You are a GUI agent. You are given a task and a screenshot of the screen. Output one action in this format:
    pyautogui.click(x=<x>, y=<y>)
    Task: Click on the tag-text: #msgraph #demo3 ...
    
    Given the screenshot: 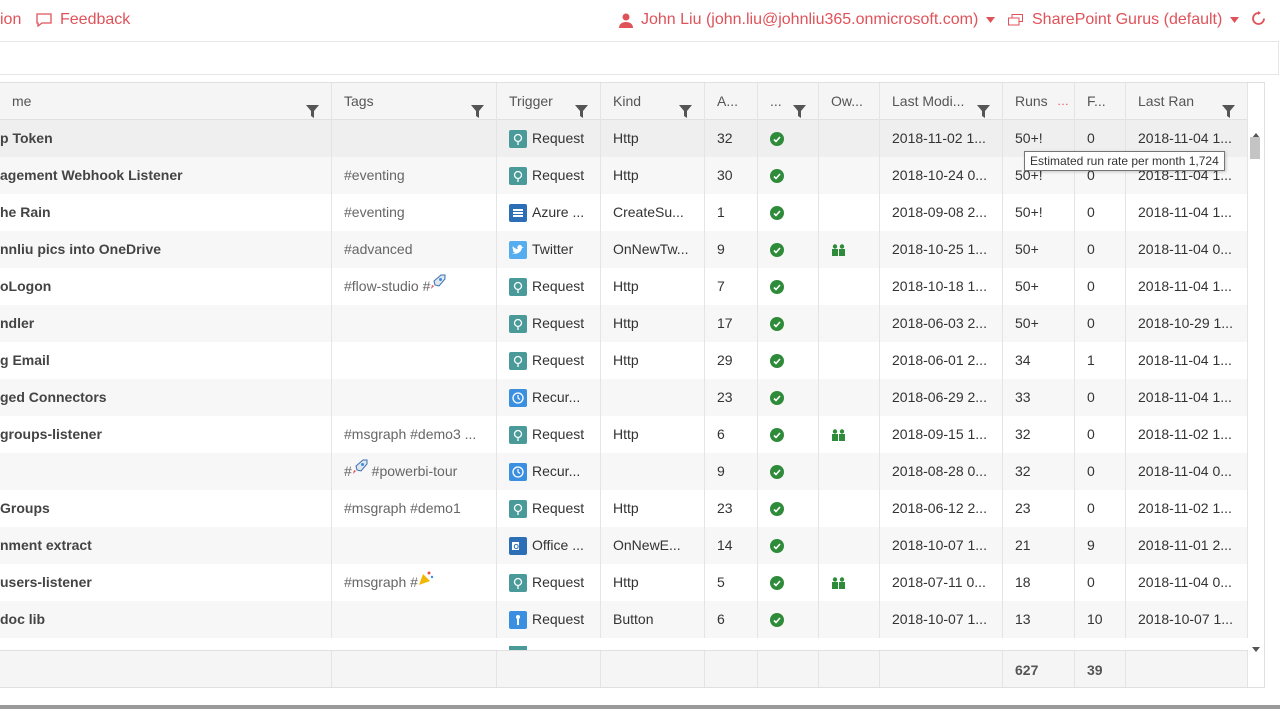 What is the action you would take?
    pyautogui.click(x=410, y=434)
    